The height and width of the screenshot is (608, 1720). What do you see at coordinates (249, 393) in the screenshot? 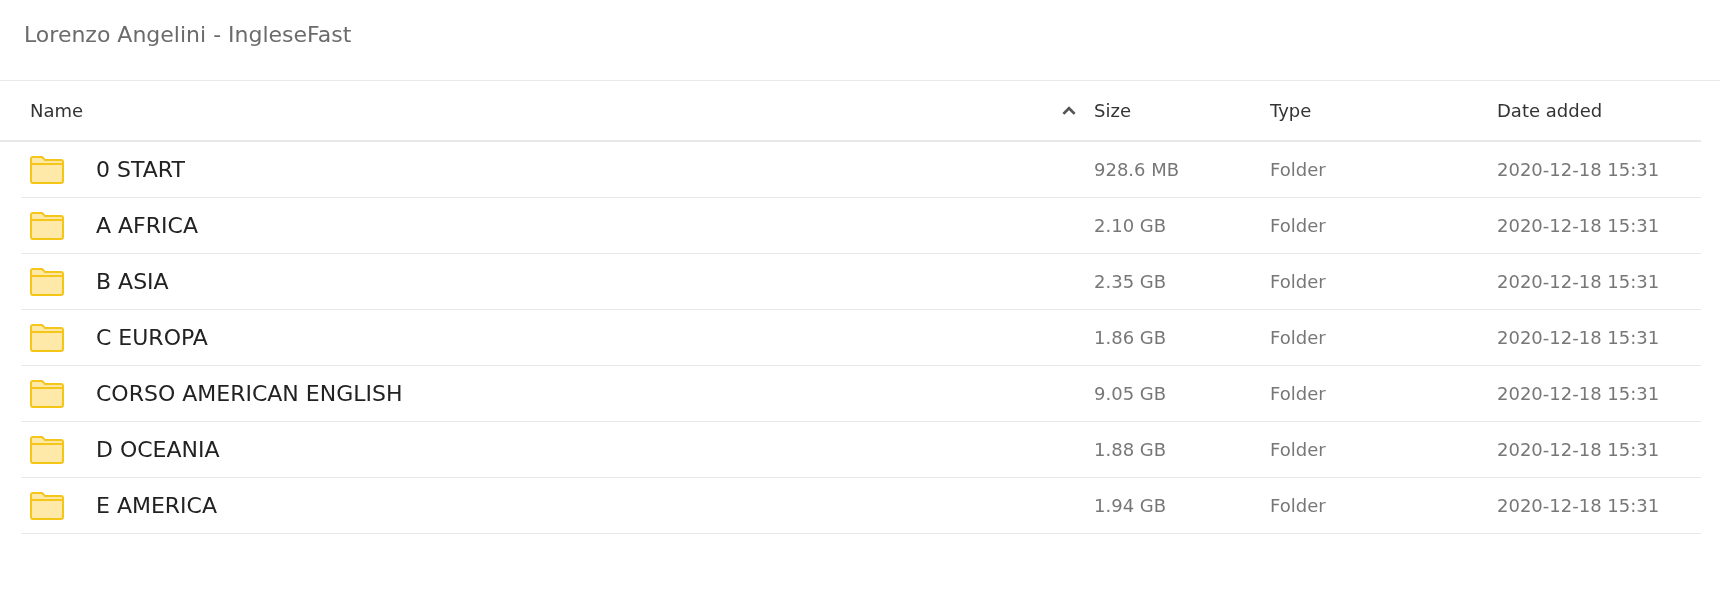
I see `folder-name: CORSO AMERICAN ENGLISH` at bounding box center [249, 393].